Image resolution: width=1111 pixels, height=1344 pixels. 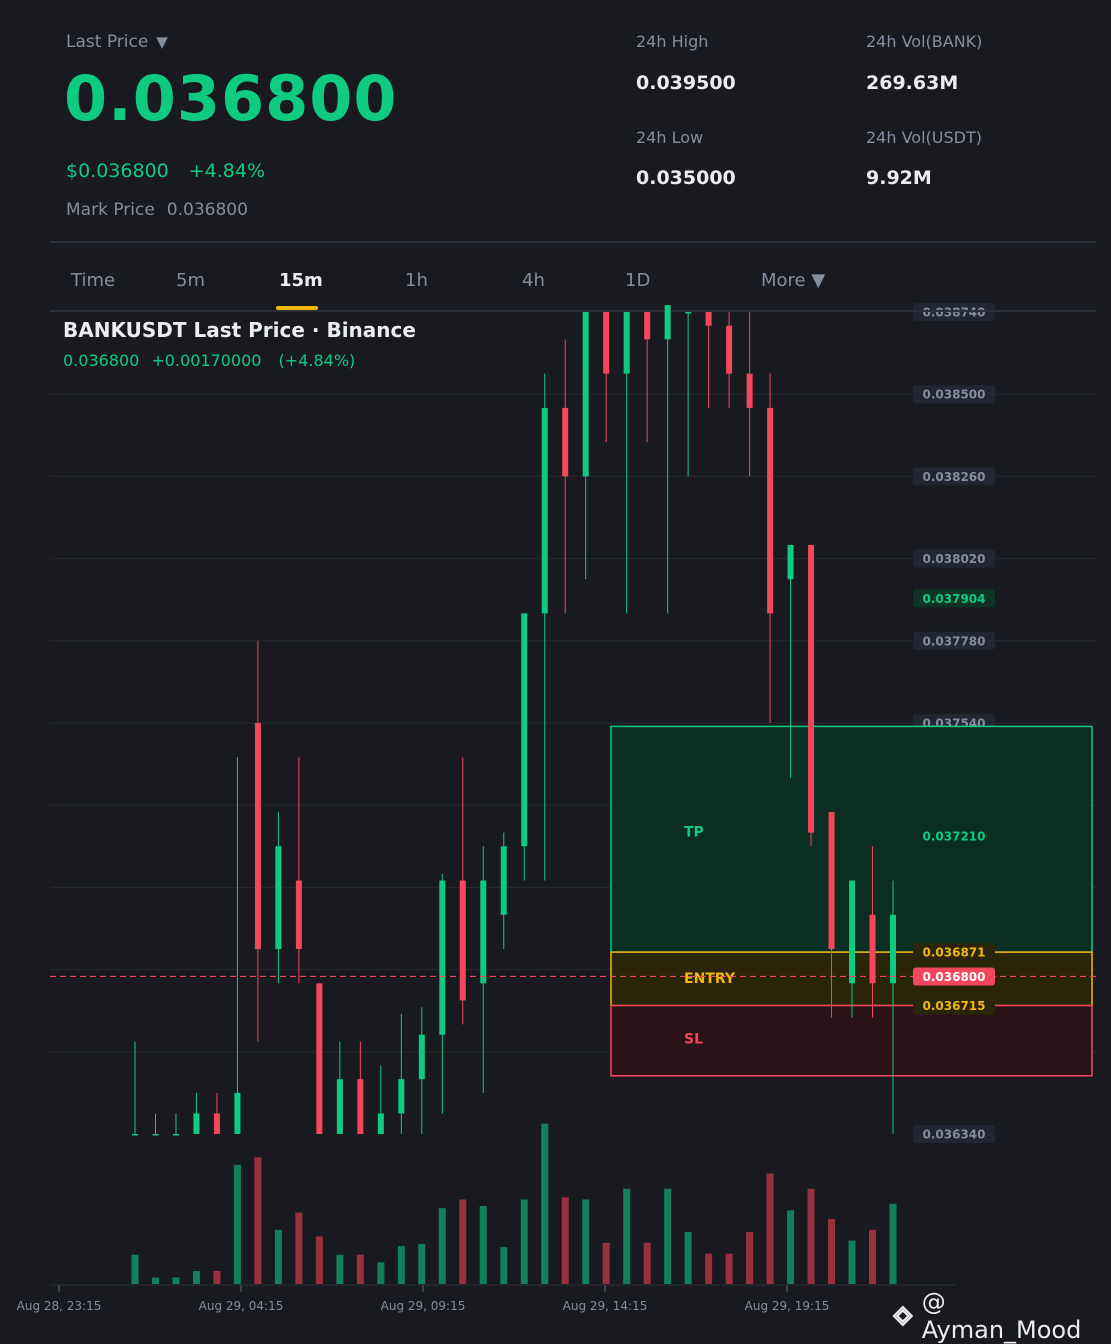 What do you see at coordinates (423, 1306) in the screenshot?
I see `x-tick-label: Aug 29, 09:15` at bounding box center [423, 1306].